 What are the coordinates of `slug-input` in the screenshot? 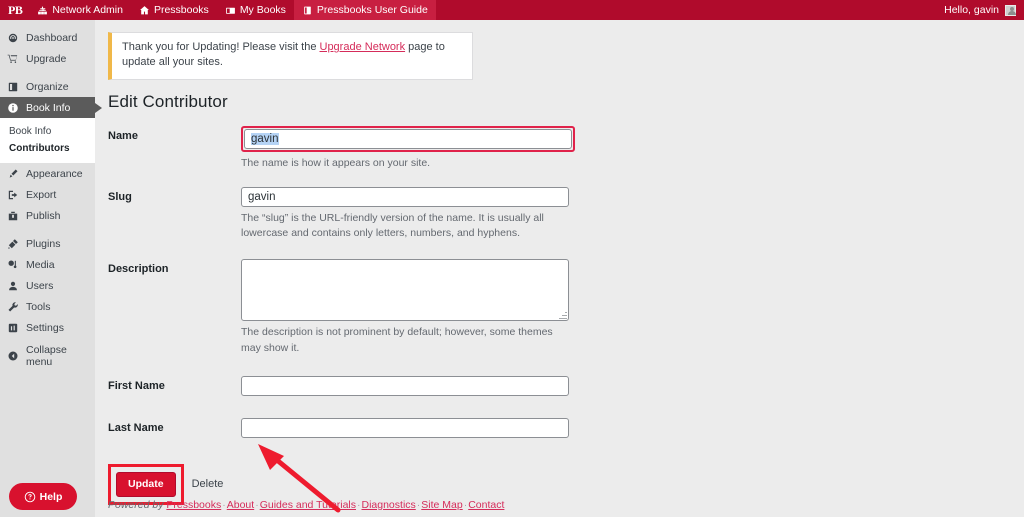 It's located at (405, 197).